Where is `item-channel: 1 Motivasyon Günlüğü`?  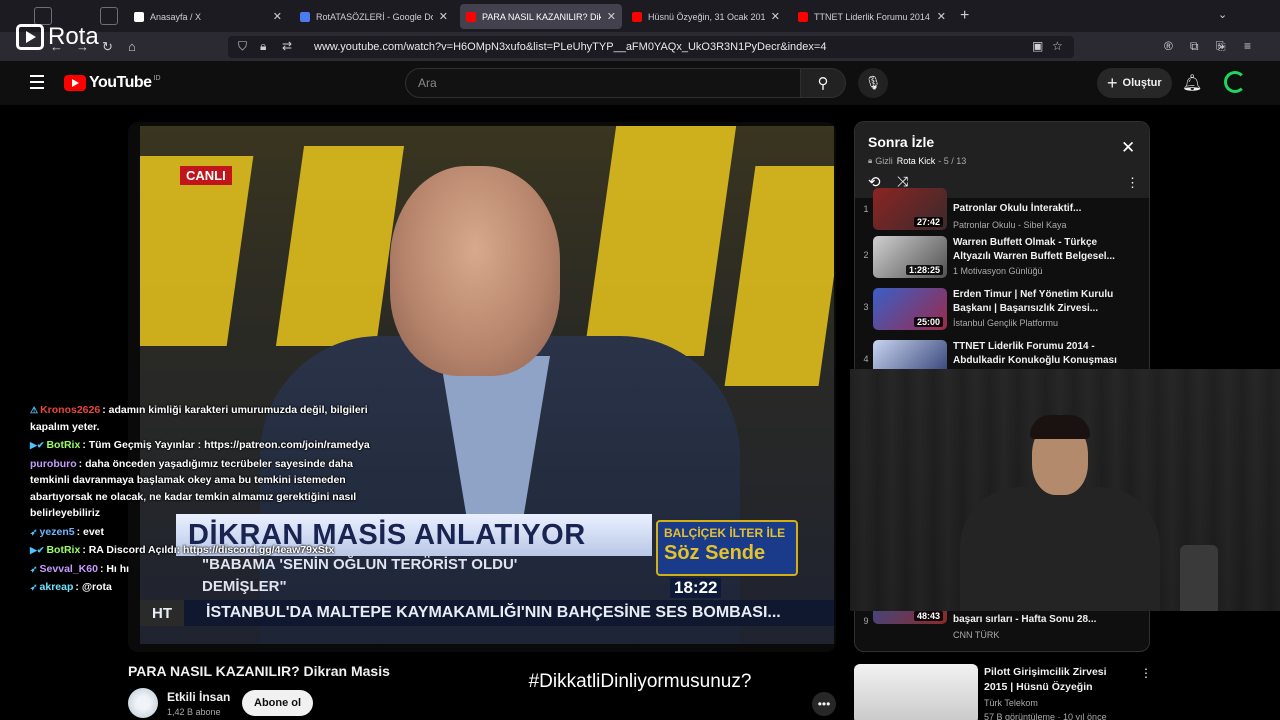 item-channel: 1 Motivasyon Günlüğü is located at coordinates (998, 271).